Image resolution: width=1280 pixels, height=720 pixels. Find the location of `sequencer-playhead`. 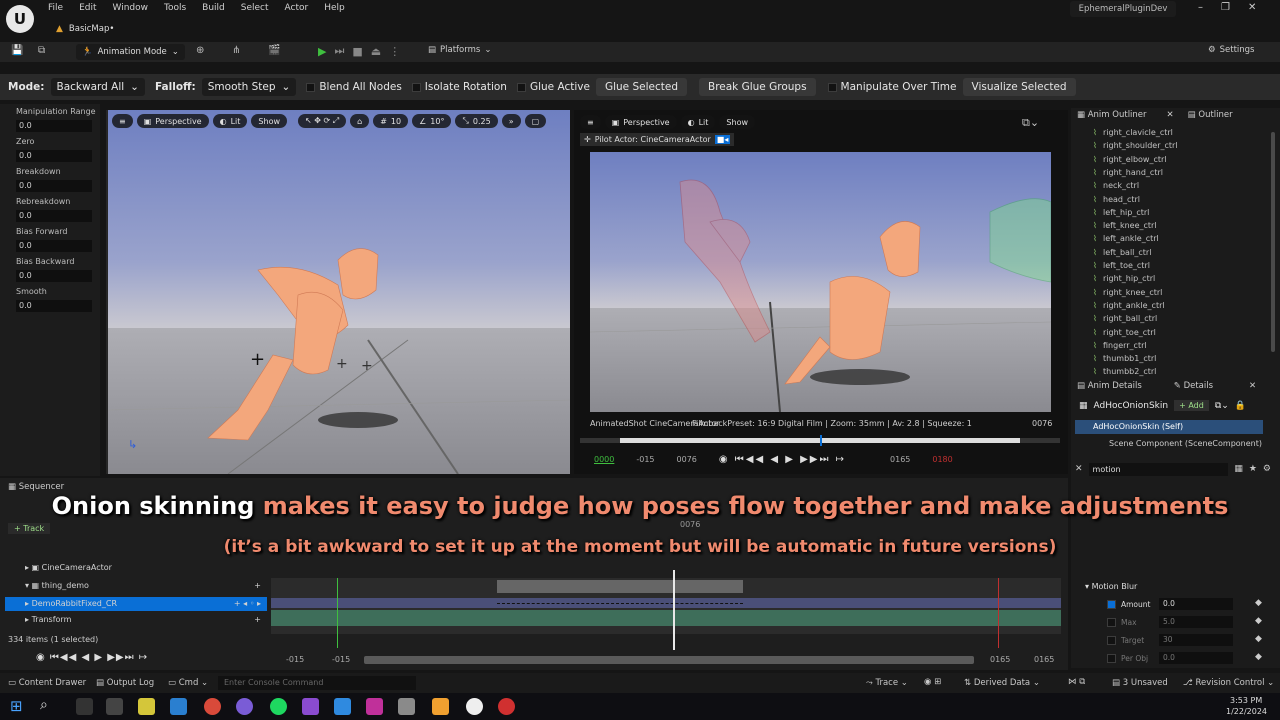

sequencer-playhead is located at coordinates (674, 610).